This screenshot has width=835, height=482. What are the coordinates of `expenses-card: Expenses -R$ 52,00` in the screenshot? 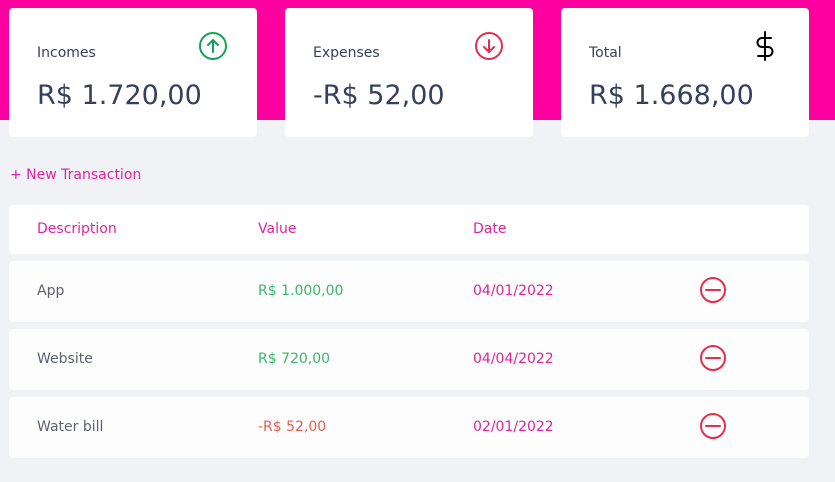 It's located at (409, 72).